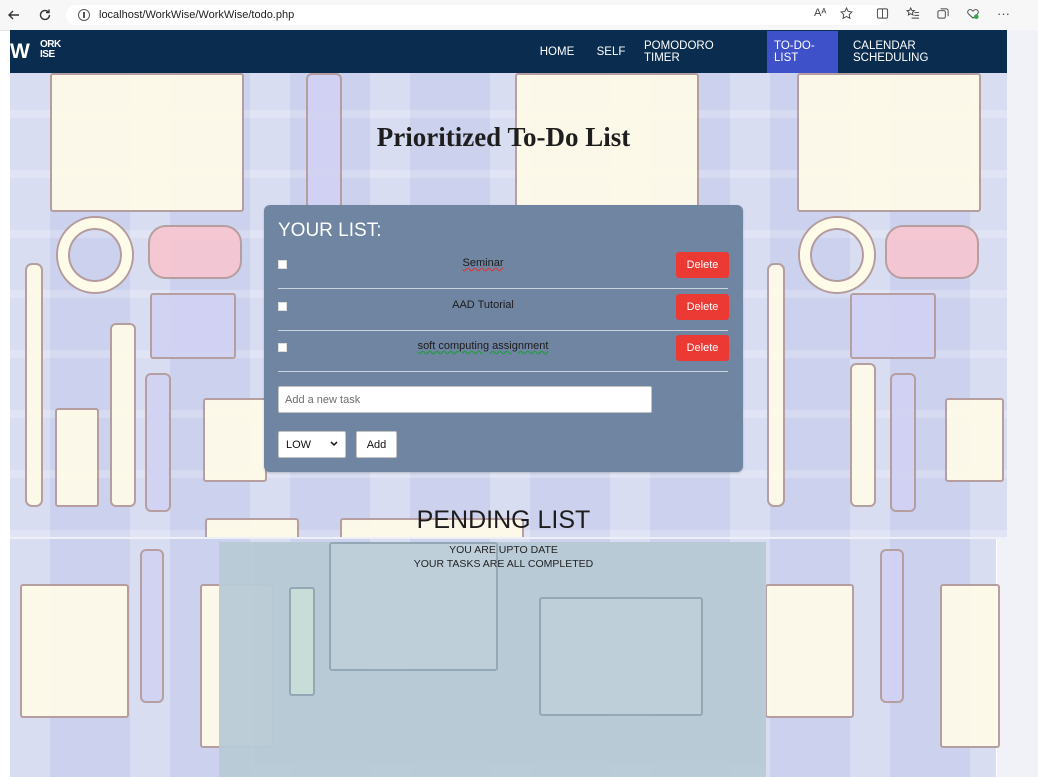 The height and width of the screenshot is (777, 1038). I want to click on more-icon: ···, so click(1003, 13).